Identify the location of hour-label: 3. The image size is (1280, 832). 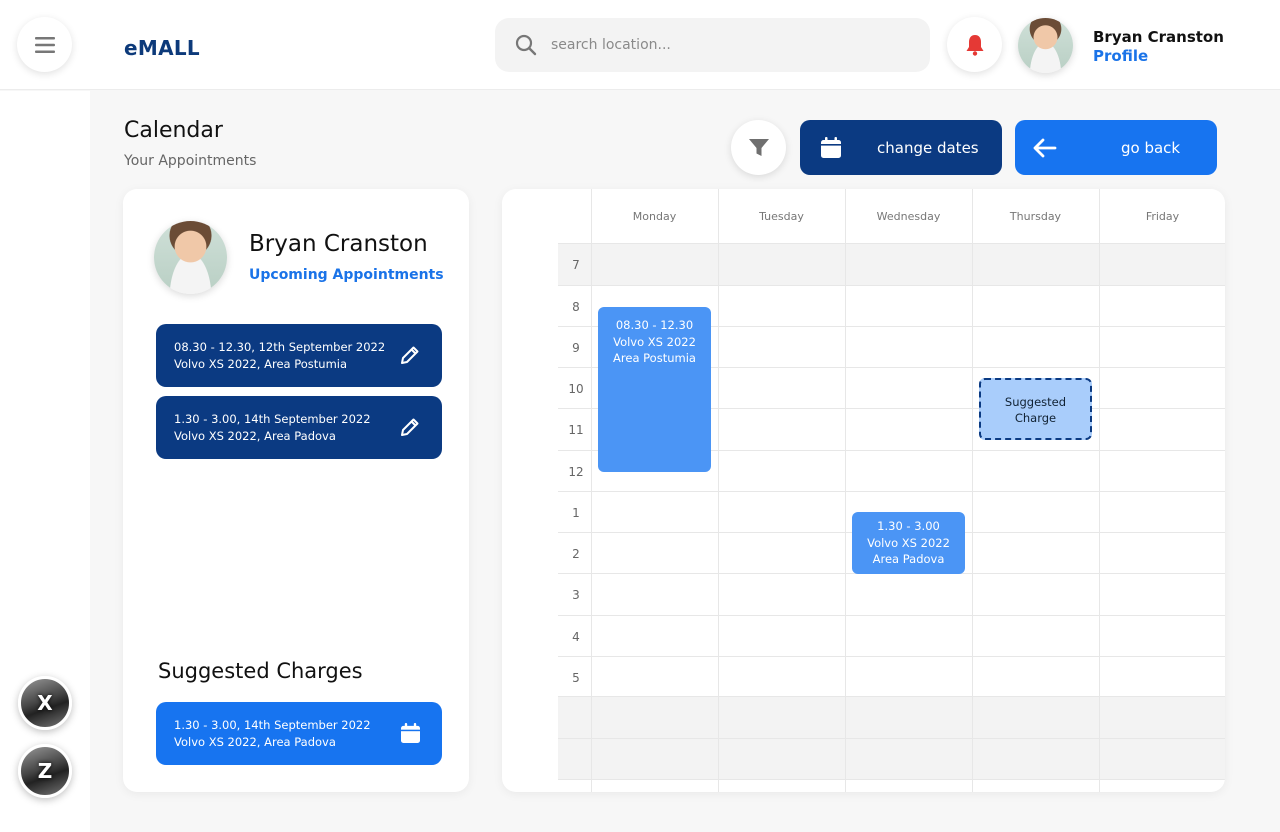
(576, 595).